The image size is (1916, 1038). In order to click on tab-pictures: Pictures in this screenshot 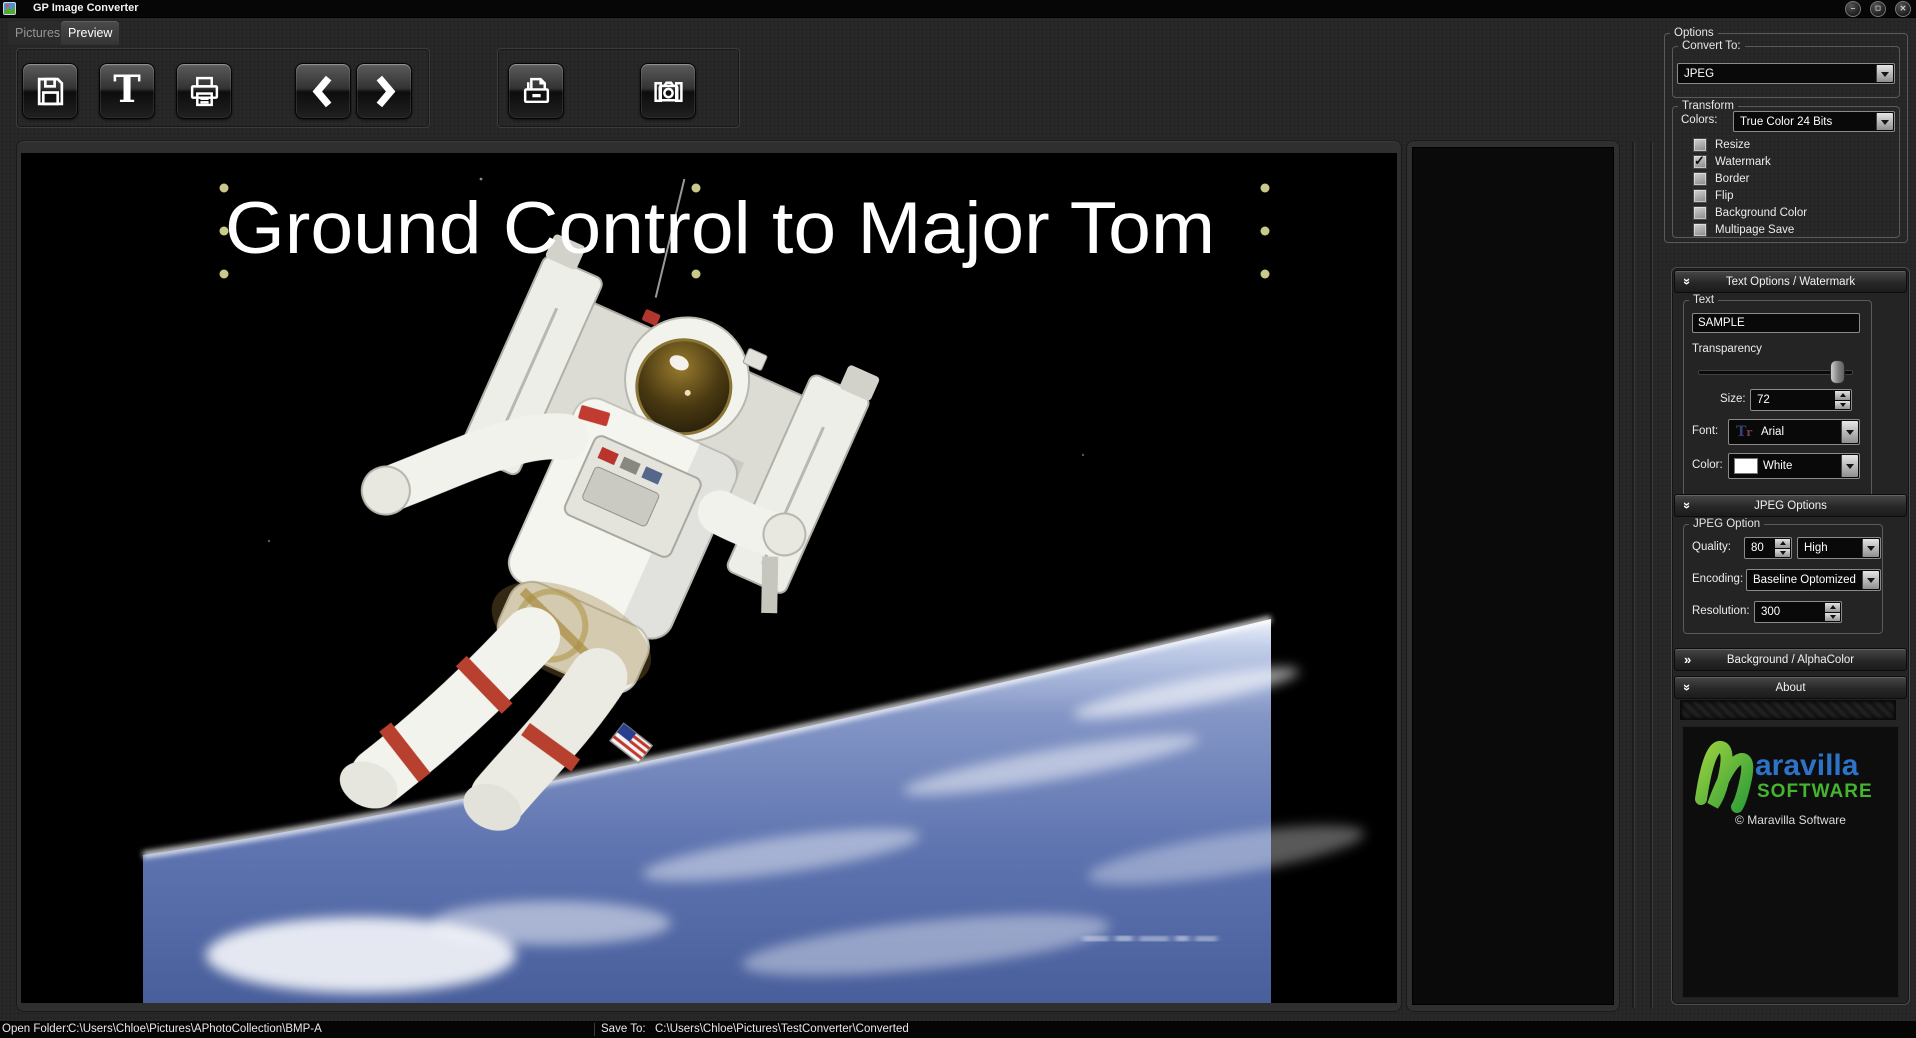, I will do `click(38, 33)`.